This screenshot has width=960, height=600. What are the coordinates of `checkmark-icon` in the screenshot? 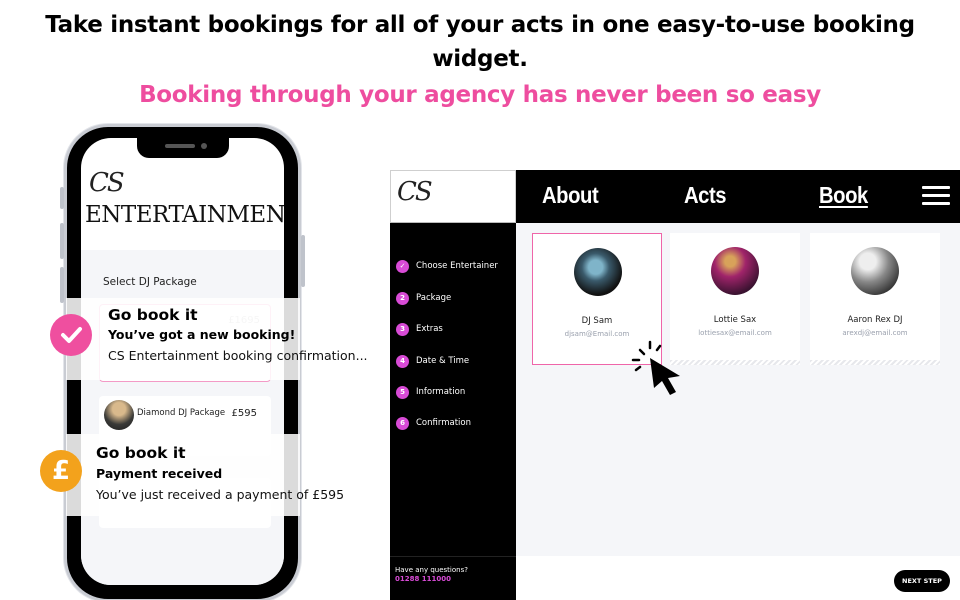 It's located at (71, 335).